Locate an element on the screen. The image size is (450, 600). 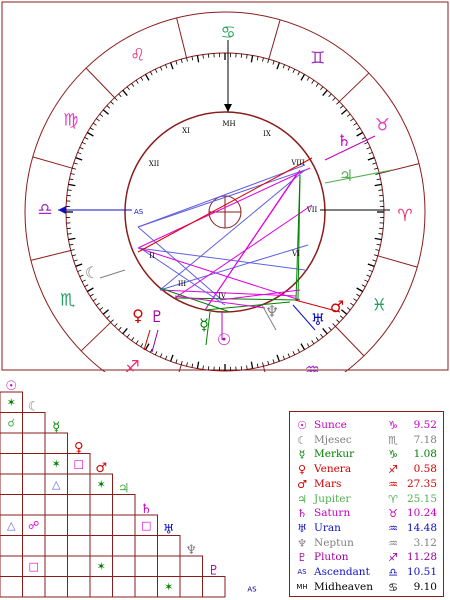
sign-gemini-icon: ♊ is located at coordinates (317, 59).